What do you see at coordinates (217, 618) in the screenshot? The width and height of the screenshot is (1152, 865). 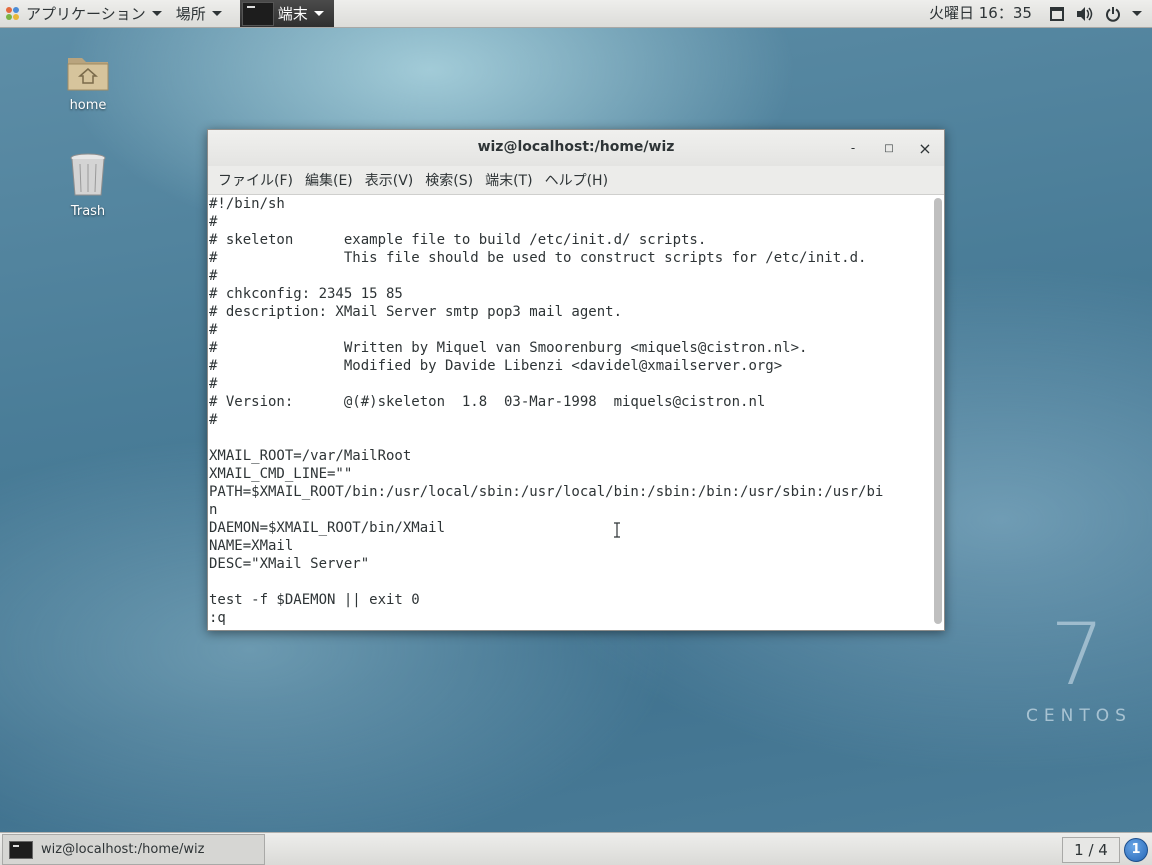 I see `terminal-line: :q` at bounding box center [217, 618].